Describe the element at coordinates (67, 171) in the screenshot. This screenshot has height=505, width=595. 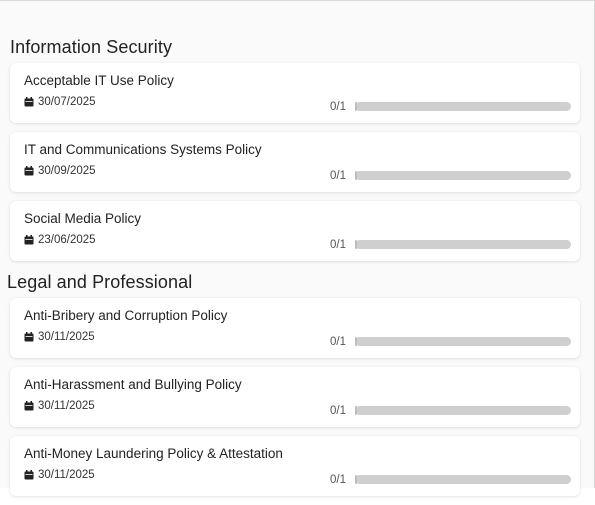
I see `due-date-text: 30/09/2025` at that location.